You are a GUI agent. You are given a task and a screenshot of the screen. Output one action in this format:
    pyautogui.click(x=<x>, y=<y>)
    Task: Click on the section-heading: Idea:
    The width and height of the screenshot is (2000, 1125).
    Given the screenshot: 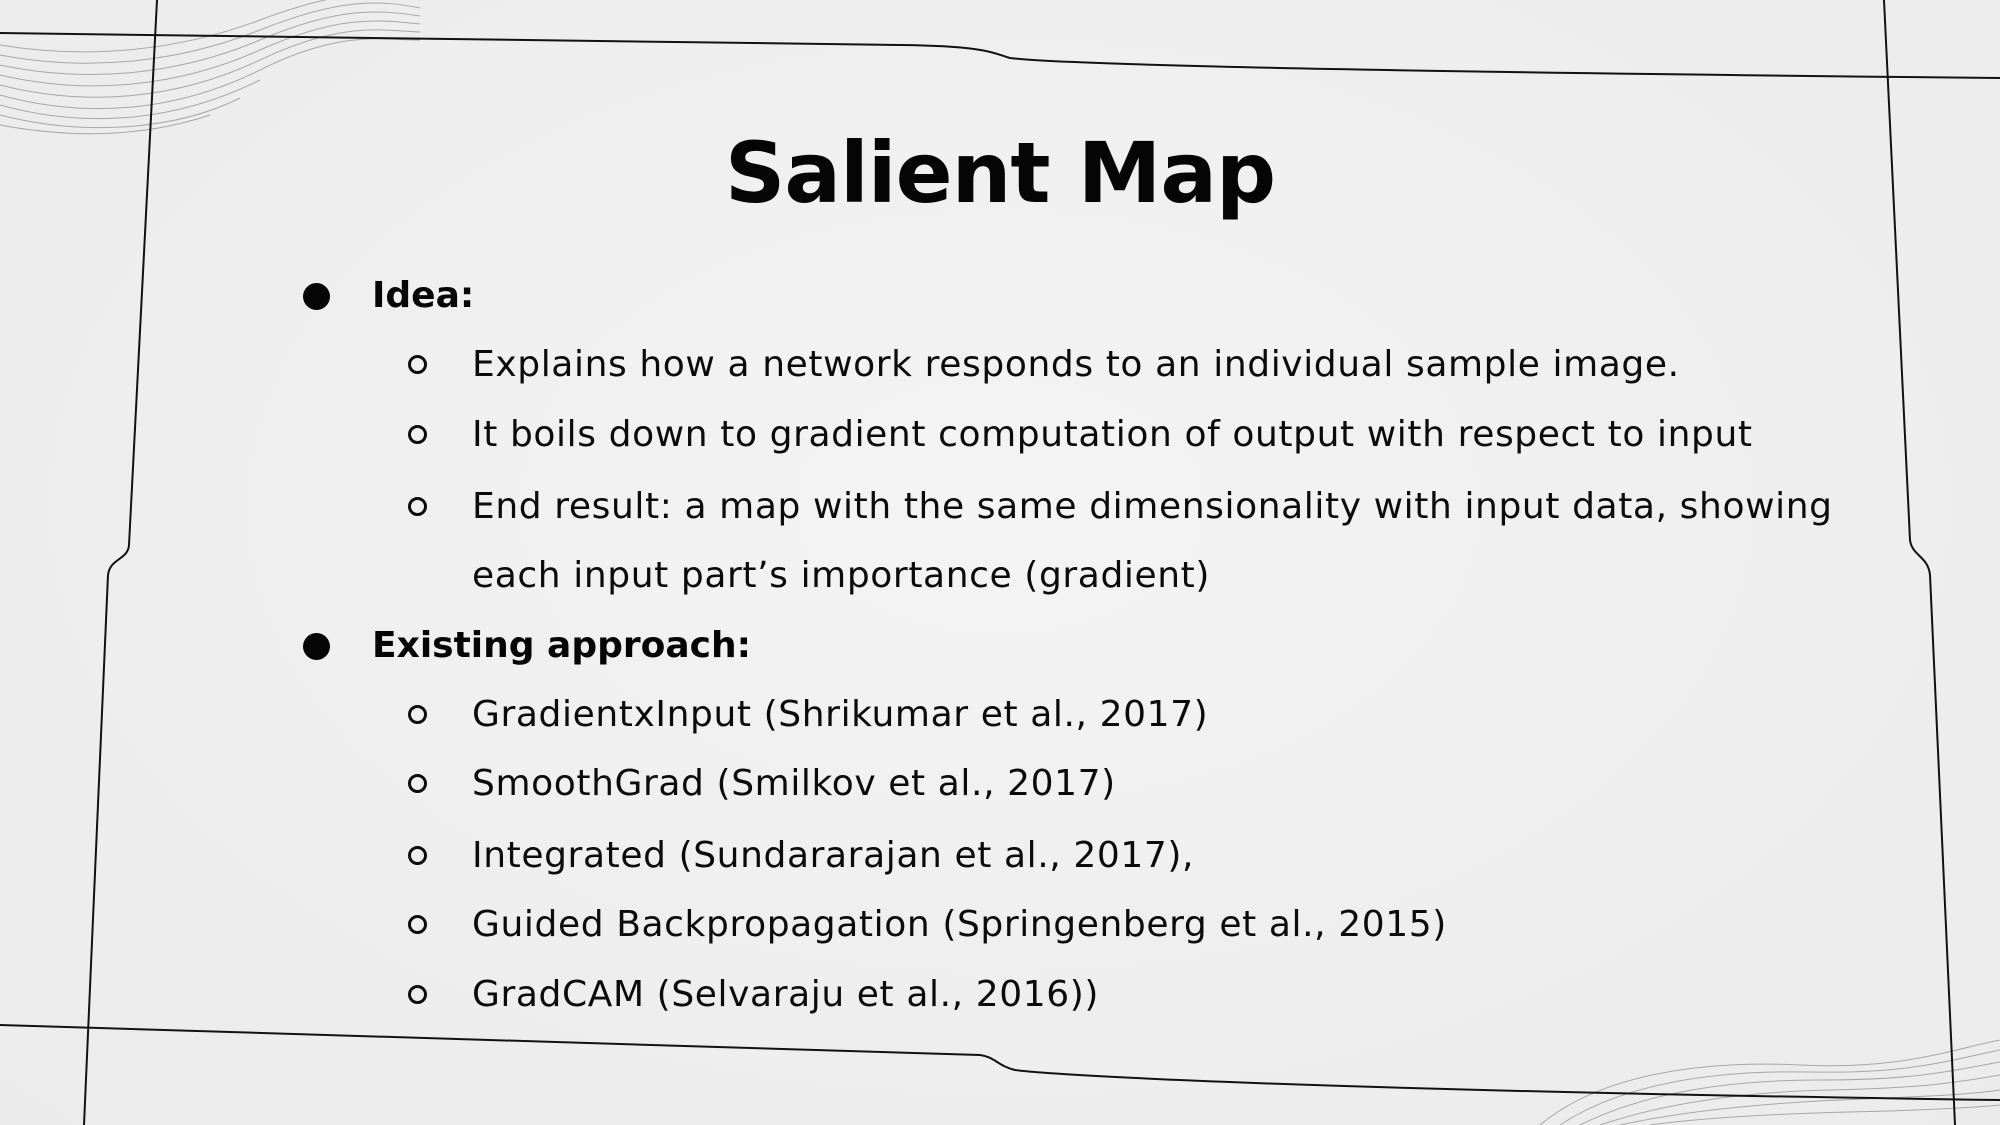 What is the action you would take?
    pyautogui.click(x=423, y=295)
    